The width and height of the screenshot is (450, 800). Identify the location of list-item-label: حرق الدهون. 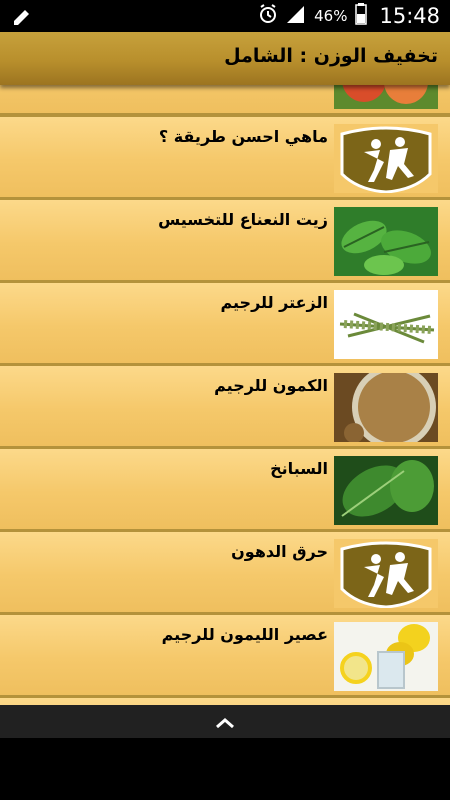
(279, 551).